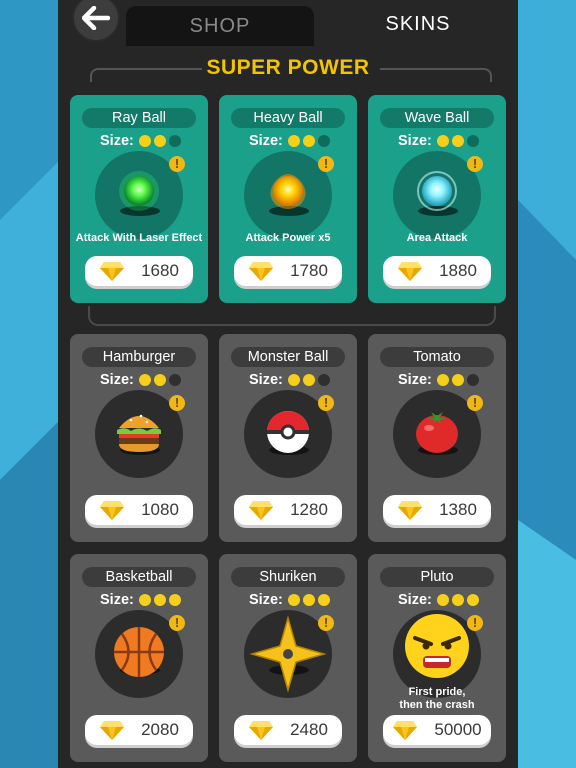  What do you see at coordinates (139, 118) in the screenshot?
I see `skin-name: Ray Ball` at bounding box center [139, 118].